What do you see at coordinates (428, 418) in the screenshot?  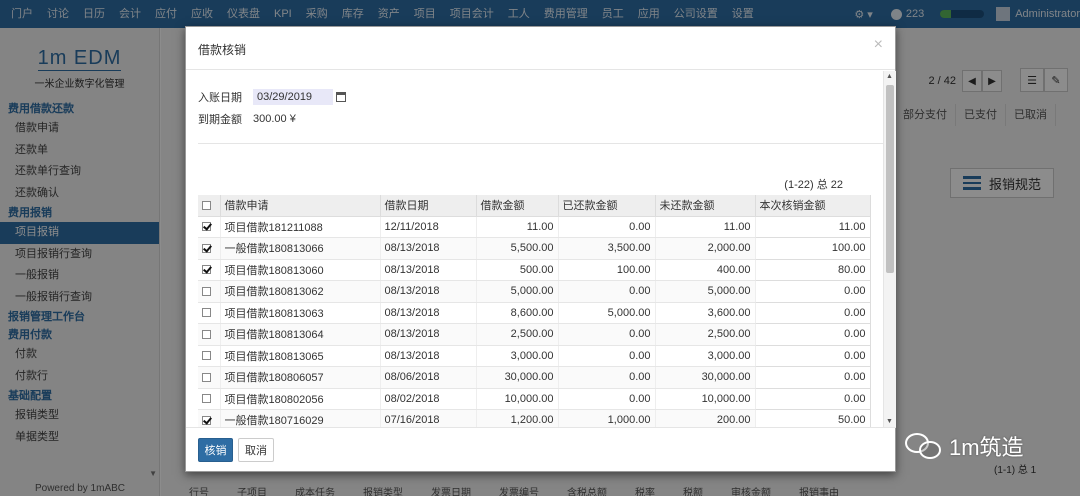 I see `loan-date-cell: 07/16/2018` at bounding box center [428, 418].